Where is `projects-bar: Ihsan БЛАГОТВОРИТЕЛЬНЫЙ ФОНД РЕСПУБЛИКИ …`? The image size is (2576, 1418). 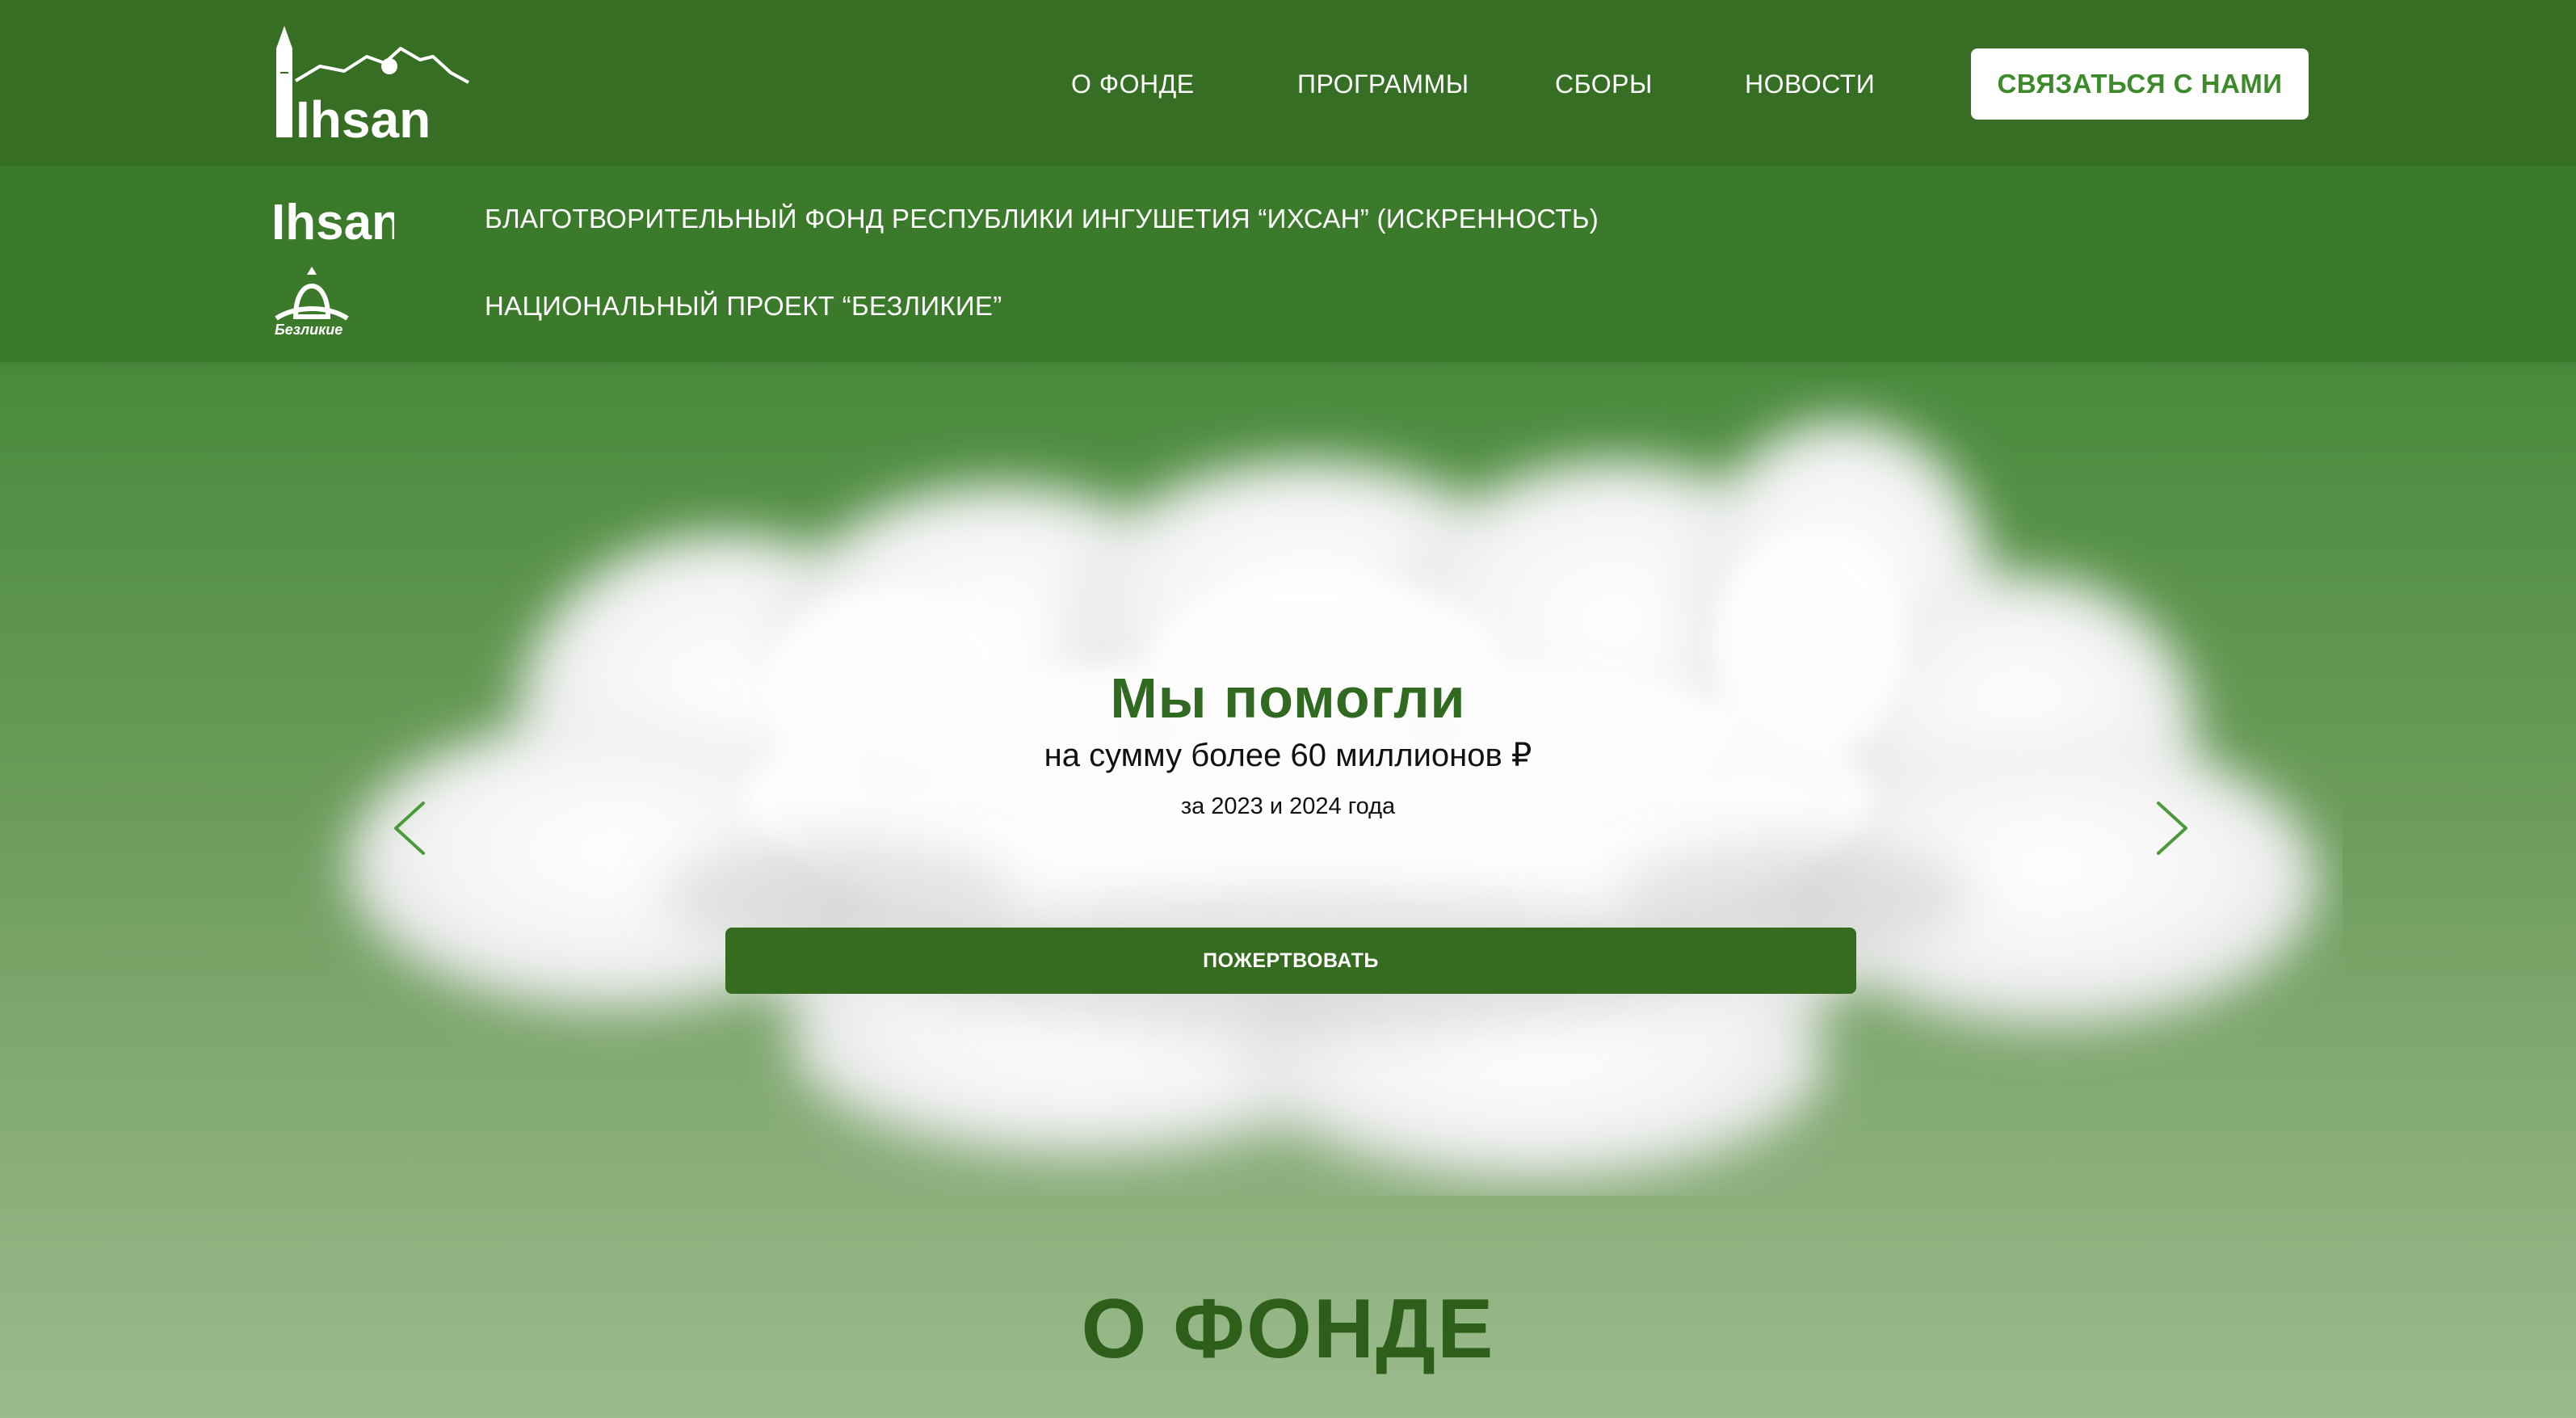 projects-bar: Ihsan БЛАГОТВОРИТЕЛЬНЫЙ ФОНД РЕСПУБЛИКИ … is located at coordinates (1288, 264).